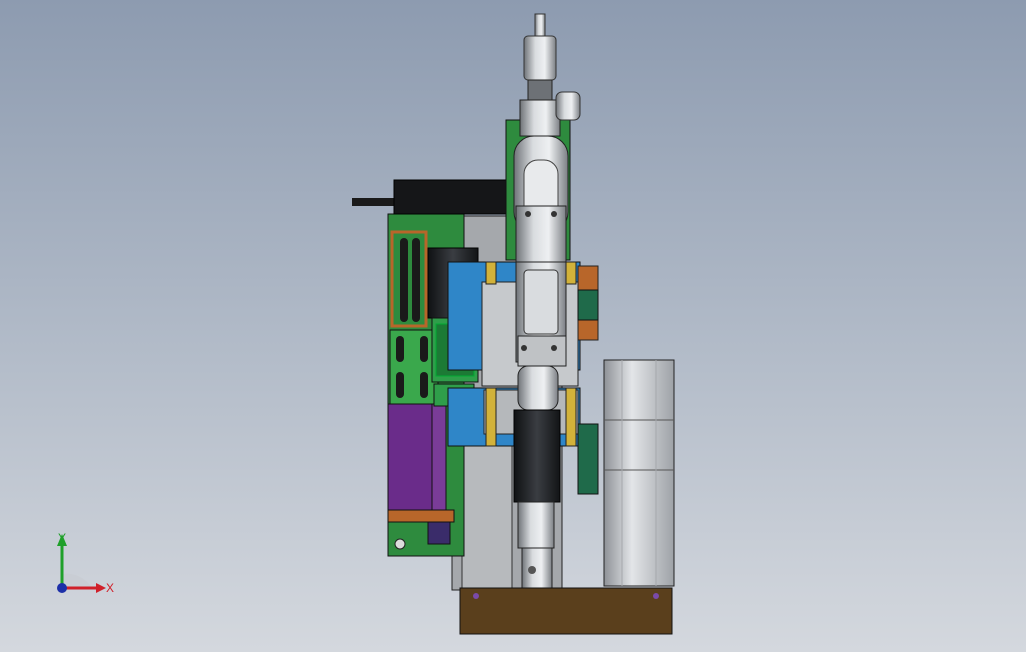  I want to click on z-axis-origin-icon, so click(62, 588).